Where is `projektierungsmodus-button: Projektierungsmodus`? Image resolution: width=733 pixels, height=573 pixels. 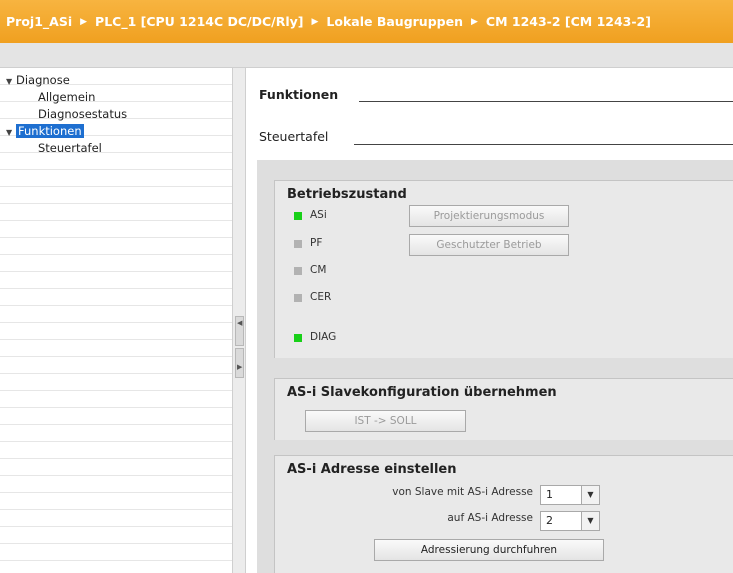
projektierungsmodus-button: Projektierungsmodus is located at coordinates (489, 216).